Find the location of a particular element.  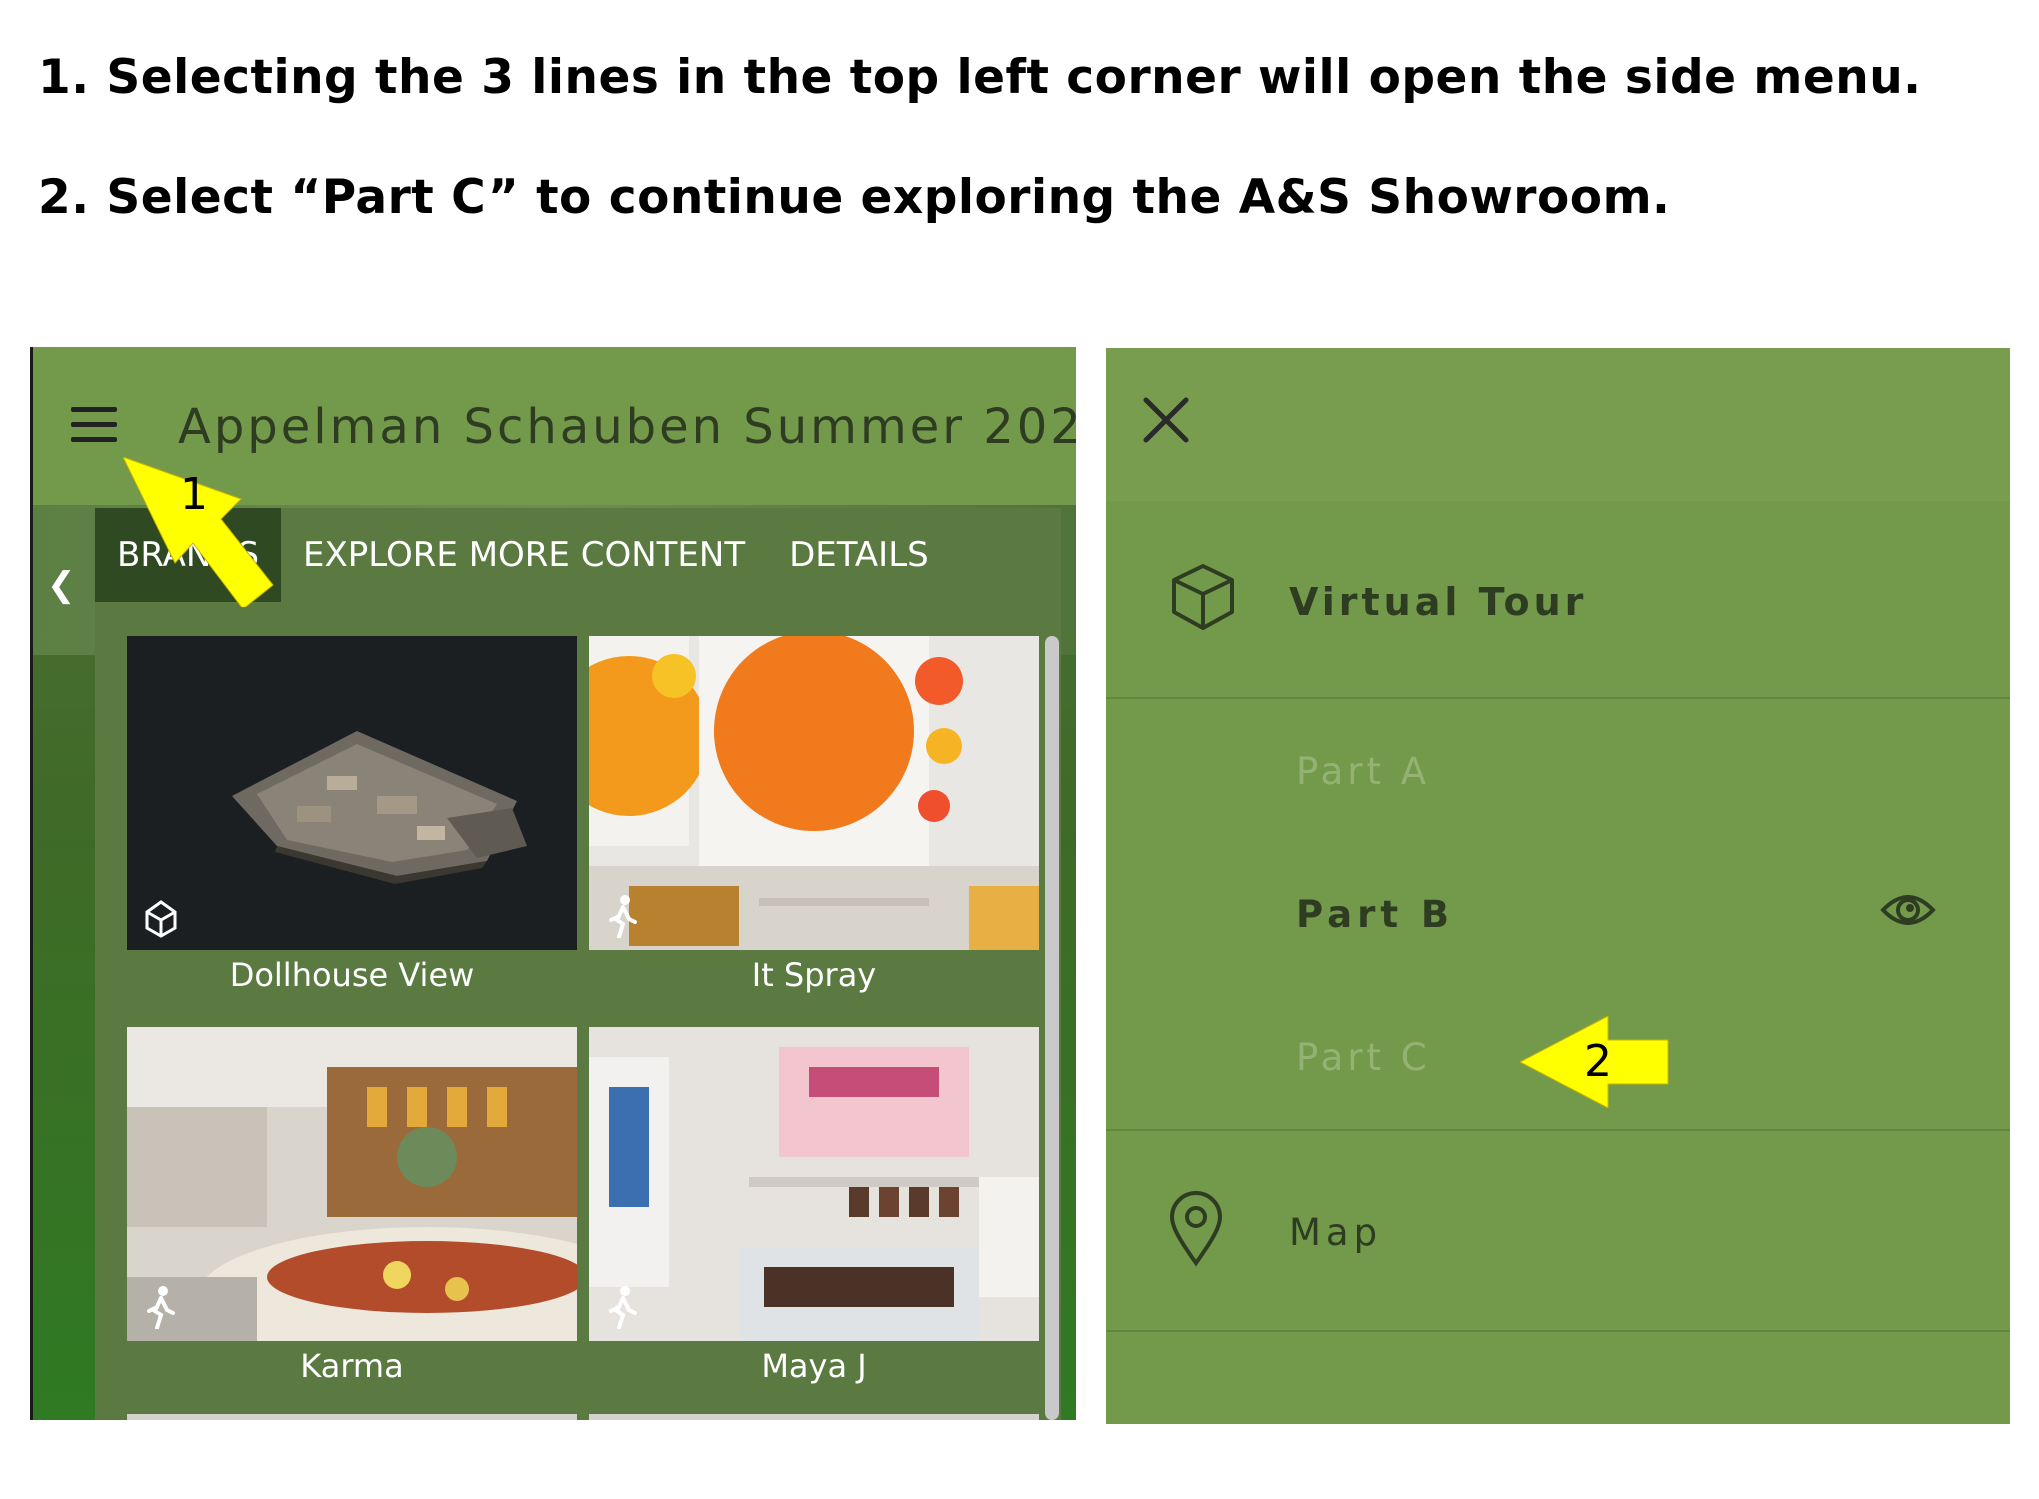

card-it-spray is located at coordinates (814, 793).